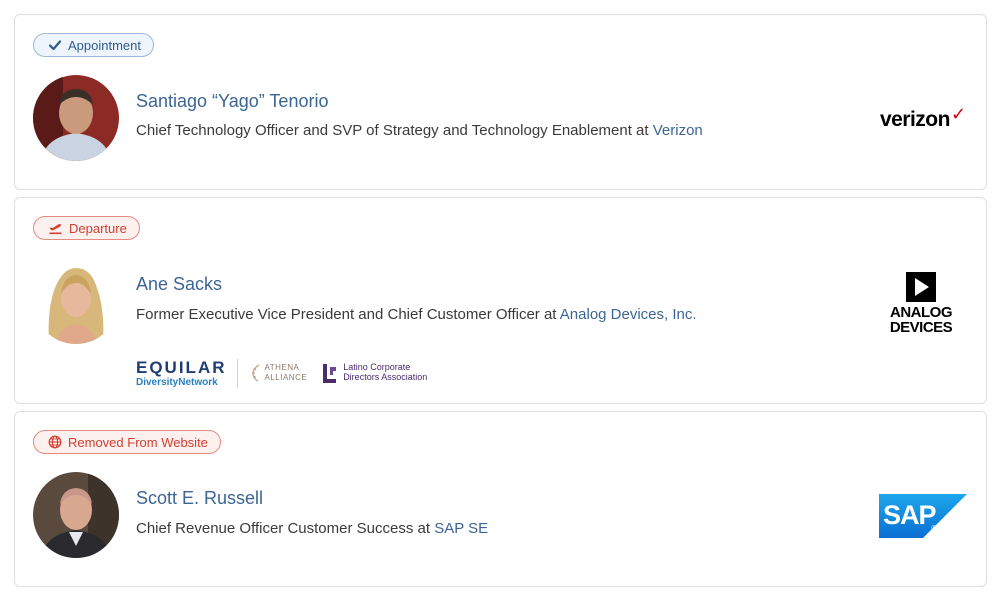  I want to click on logo-text: verizon, so click(915, 119).